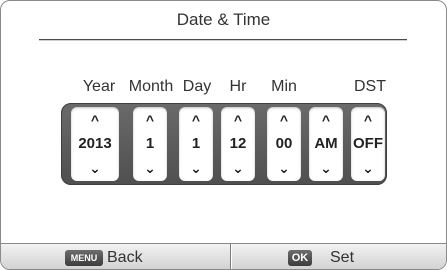 The width and height of the screenshot is (447, 270). What do you see at coordinates (342, 257) in the screenshot?
I see `set-label: Set` at bounding box center [342, 257].